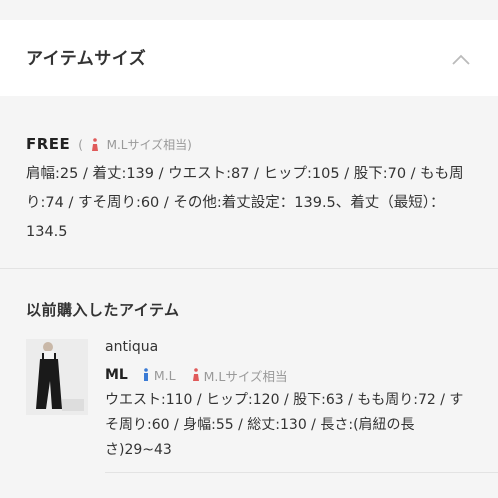 Image resolution: width=498 pixels, height=498 pixels. I want to click on top-spacer, so click(249, 10).